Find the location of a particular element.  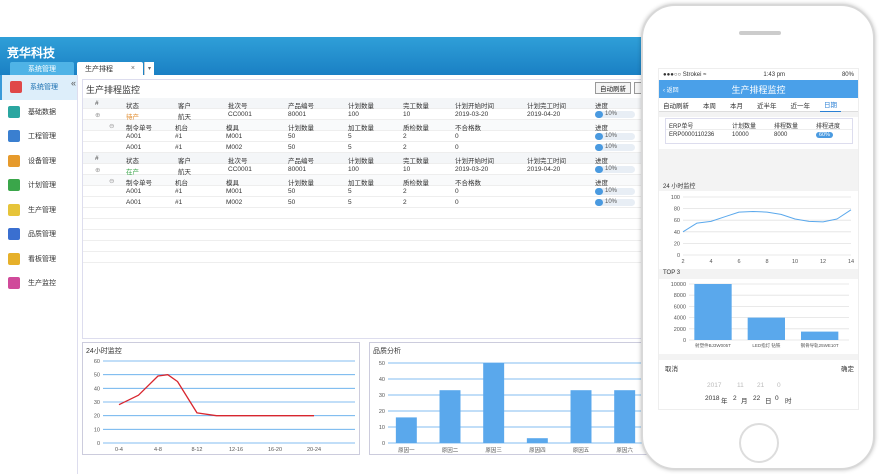

x-tick-label: 钢骨导轨25WE10T is located at coordinates (820, 345).